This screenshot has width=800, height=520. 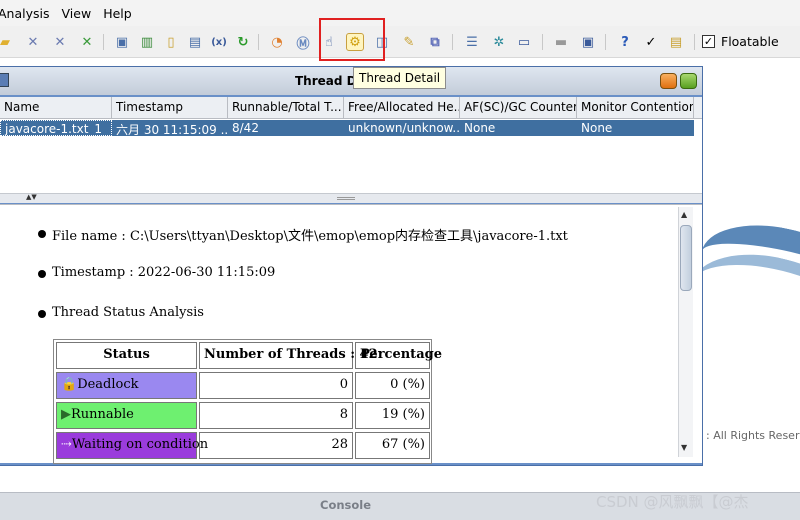 What do you see at coordinates (288, 355) in the screenshot?
I see `count-header: Number of Threads : 42` at bounding box center [288, 355].